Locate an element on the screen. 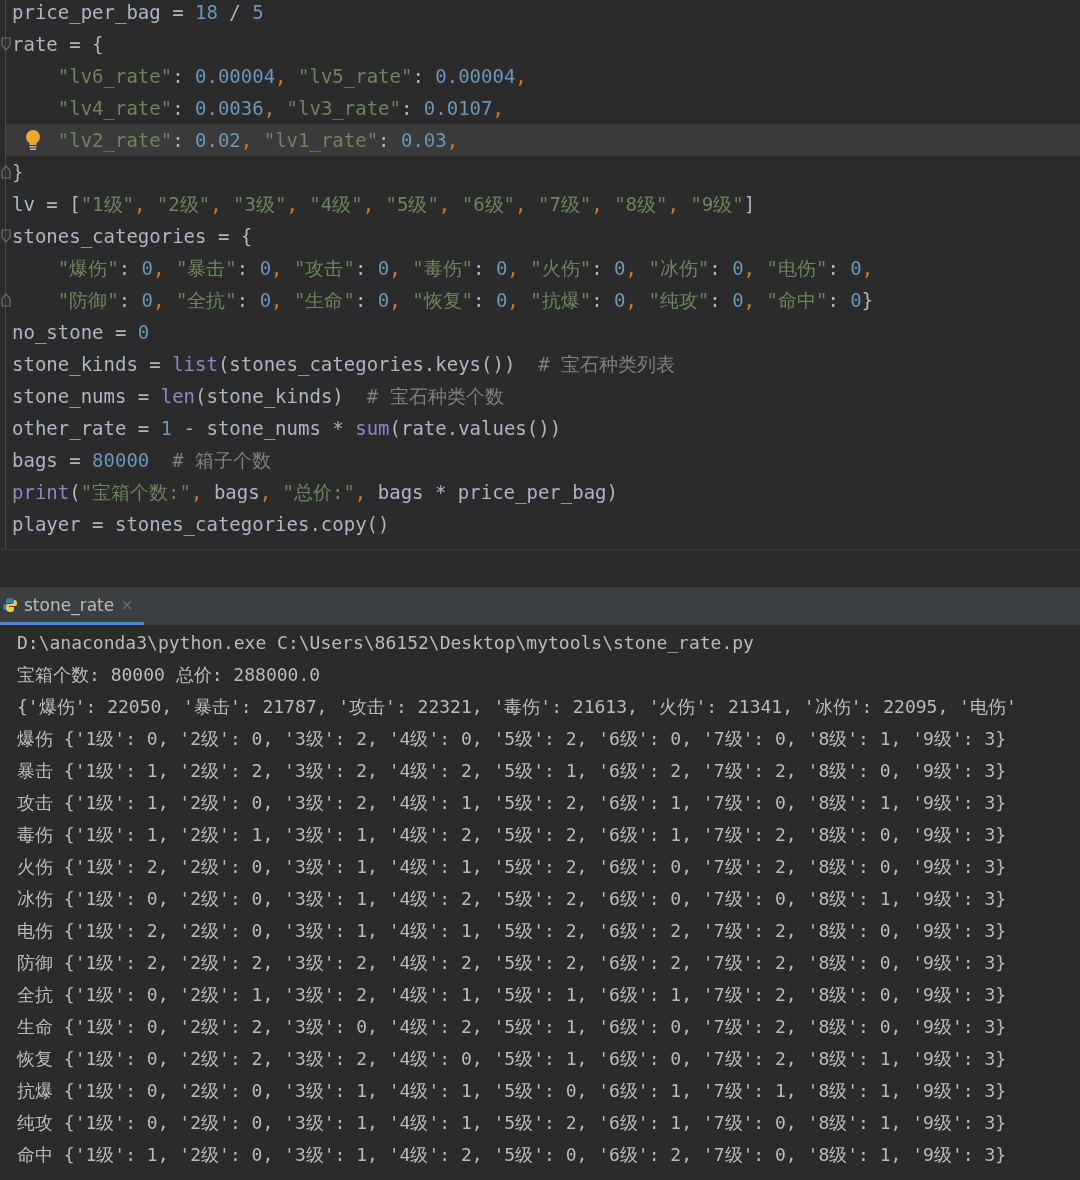  code-line: "lv4_rate": 0.0036, "lv3_rate": 0.0107, is located at coordinates (281, 109).